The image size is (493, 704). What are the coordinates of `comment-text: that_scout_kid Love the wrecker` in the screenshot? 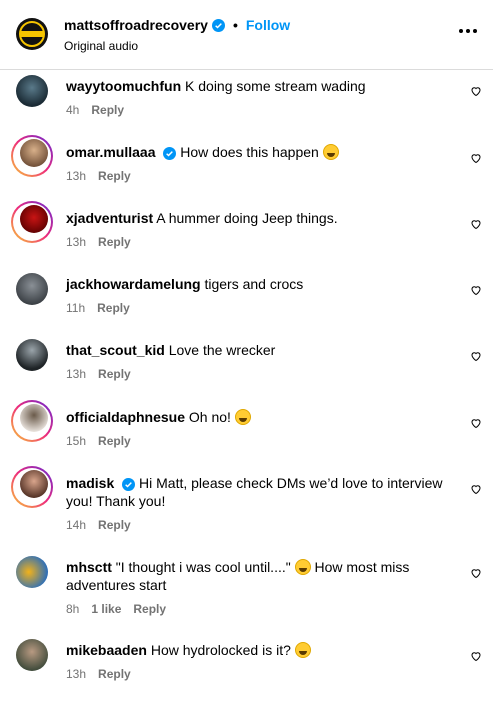 It's located at (256, 350).